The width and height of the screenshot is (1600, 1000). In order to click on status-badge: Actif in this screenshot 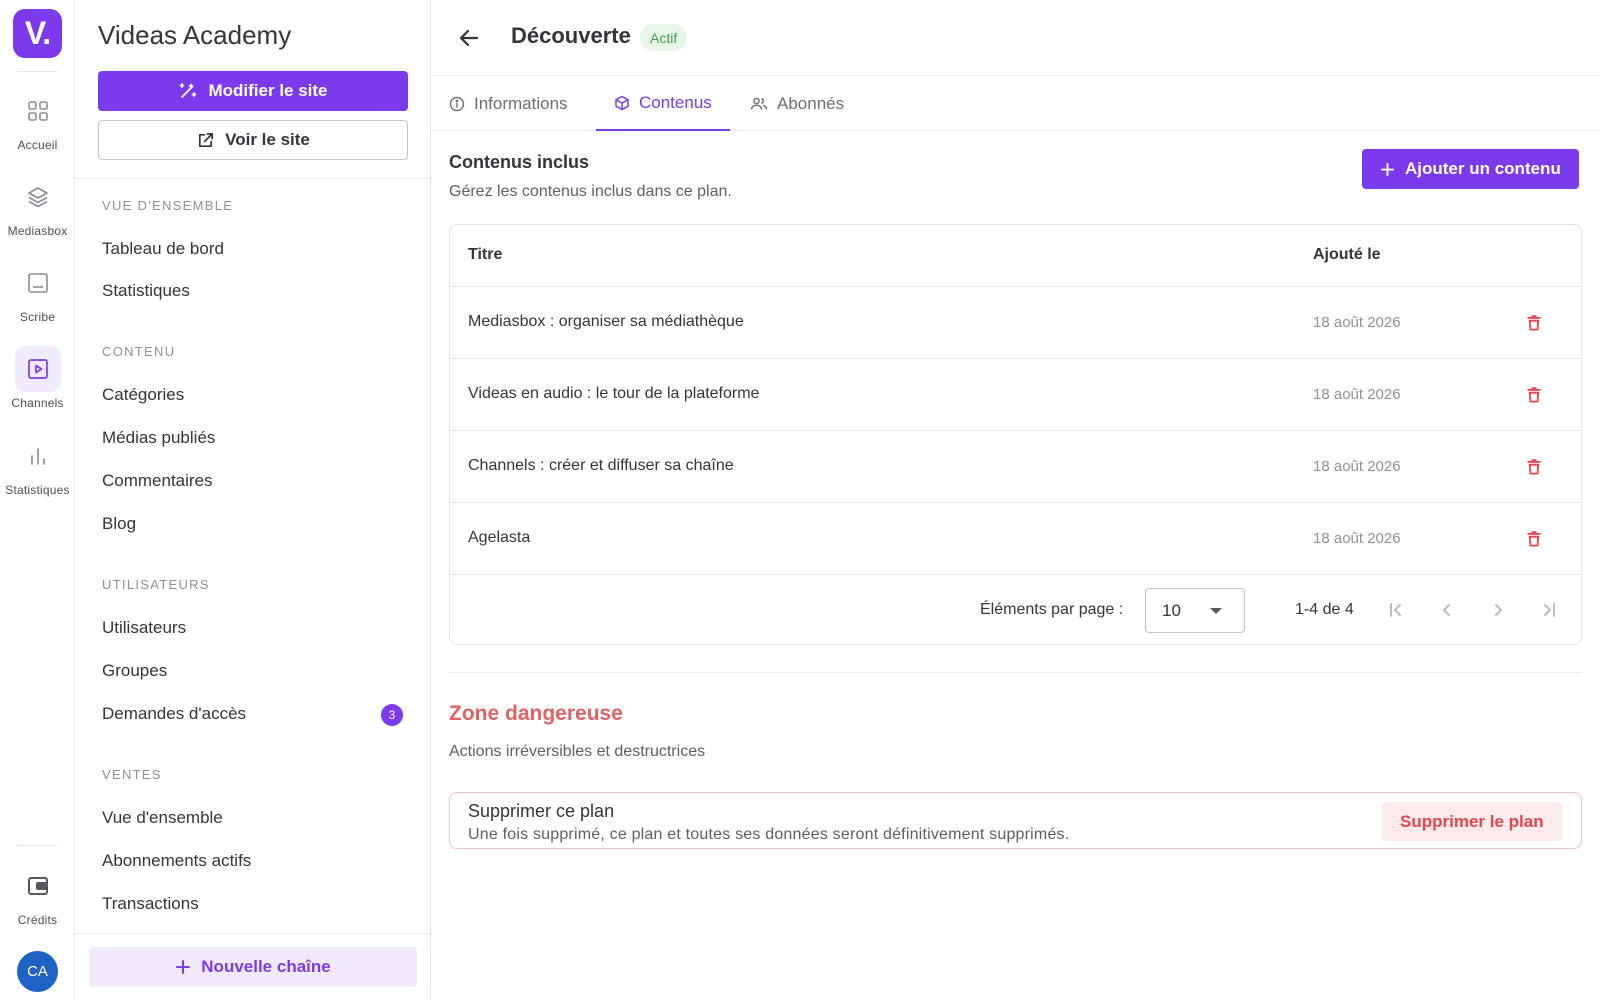, I will do `click(664, 37)`.